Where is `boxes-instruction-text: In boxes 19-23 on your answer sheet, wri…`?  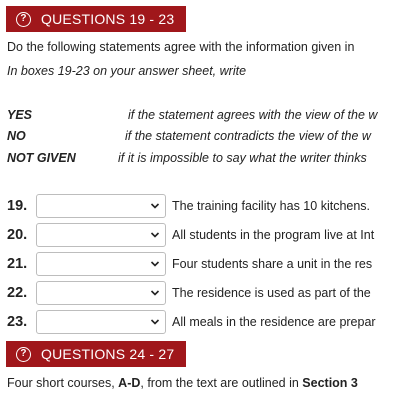 boxes-instruction-text: In boxes 19-23 on your answer sheet, wri… is located at coordinates (127, 71).